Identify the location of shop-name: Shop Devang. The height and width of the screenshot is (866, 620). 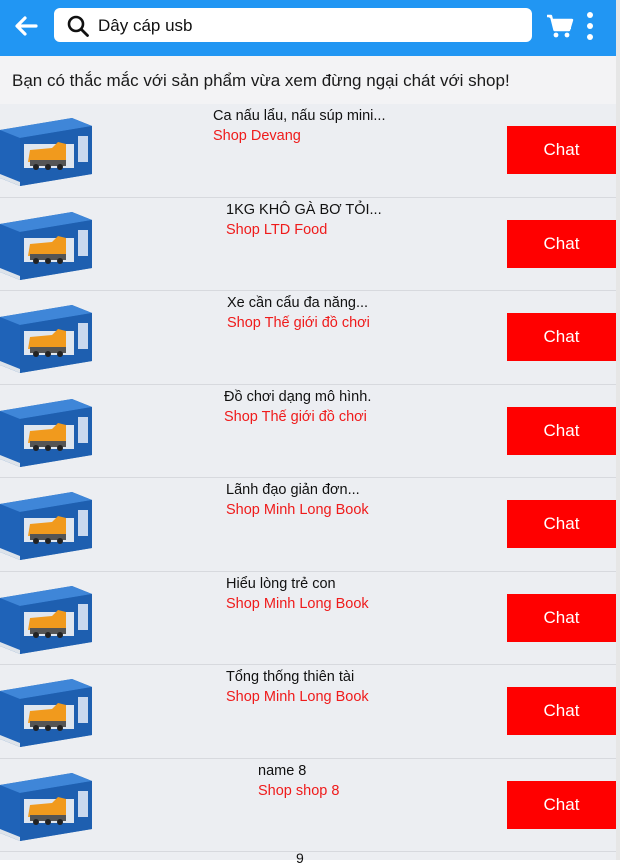
(257, 136).